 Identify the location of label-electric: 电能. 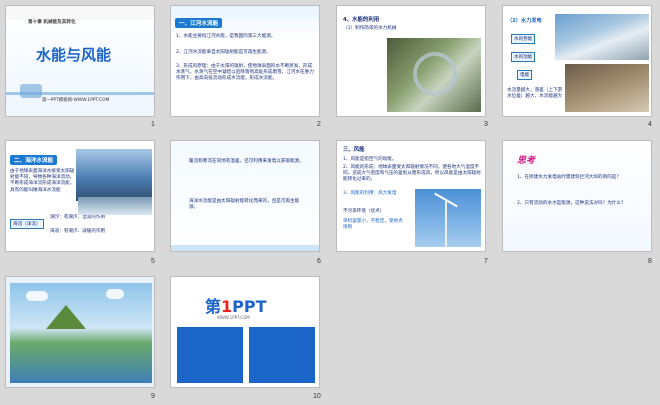
(525, 75).